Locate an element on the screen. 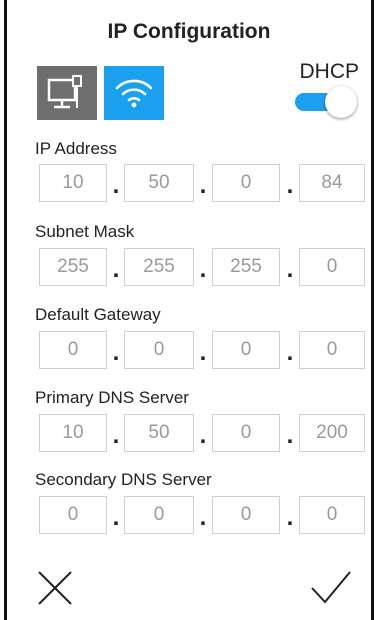 The image size is (378, 620). secondary-dns-octet-2: 0 is located at coordinates (159, 515).